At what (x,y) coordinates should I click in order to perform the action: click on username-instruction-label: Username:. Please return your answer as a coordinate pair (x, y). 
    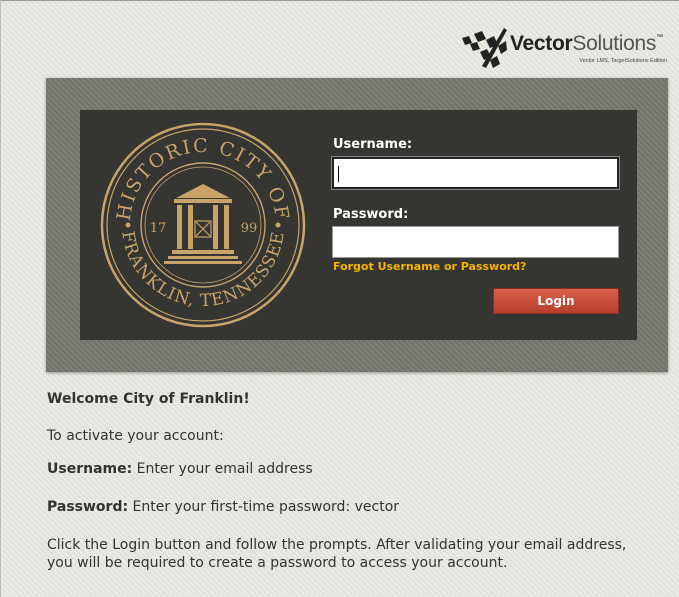
    Looking at the image, I should click on (90, 469).